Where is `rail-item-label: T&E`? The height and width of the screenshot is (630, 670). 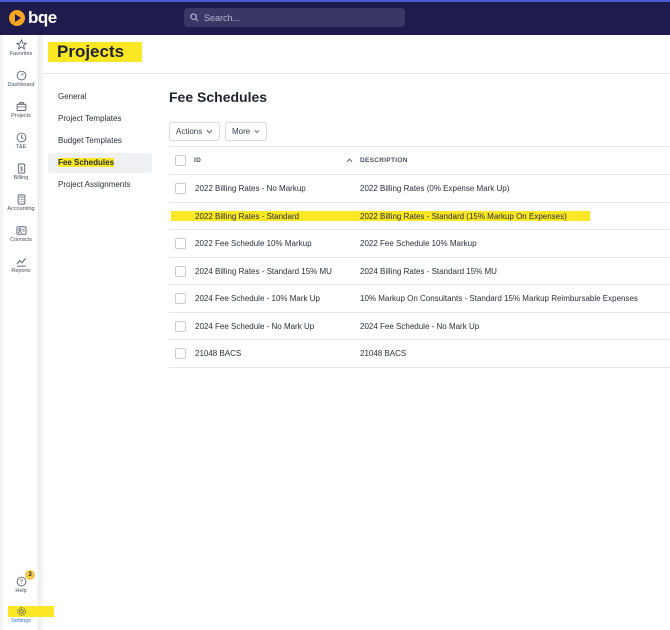
rail-item-label: T&E is located at coordinates (21, 147).